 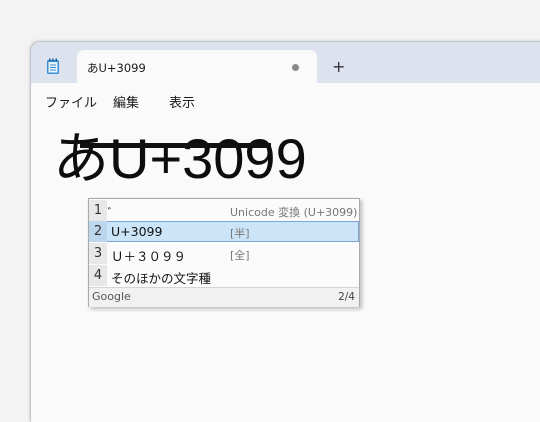 I want to click on candidate-description: Unicode 変換 (U+3099), so click(x=294, y=212).